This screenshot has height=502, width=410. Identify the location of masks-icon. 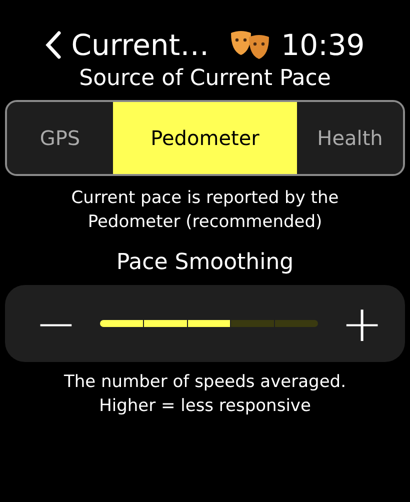
(250, 45).